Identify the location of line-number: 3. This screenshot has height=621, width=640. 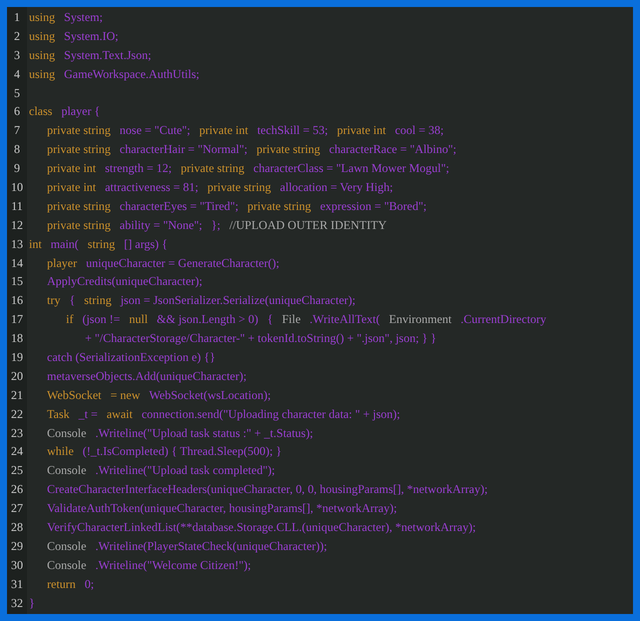
(17, 55).